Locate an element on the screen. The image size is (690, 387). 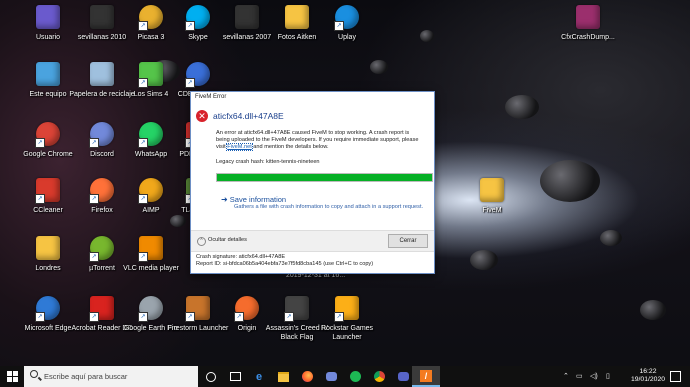
fivem-icon: / is located at coordinates (426, 375).